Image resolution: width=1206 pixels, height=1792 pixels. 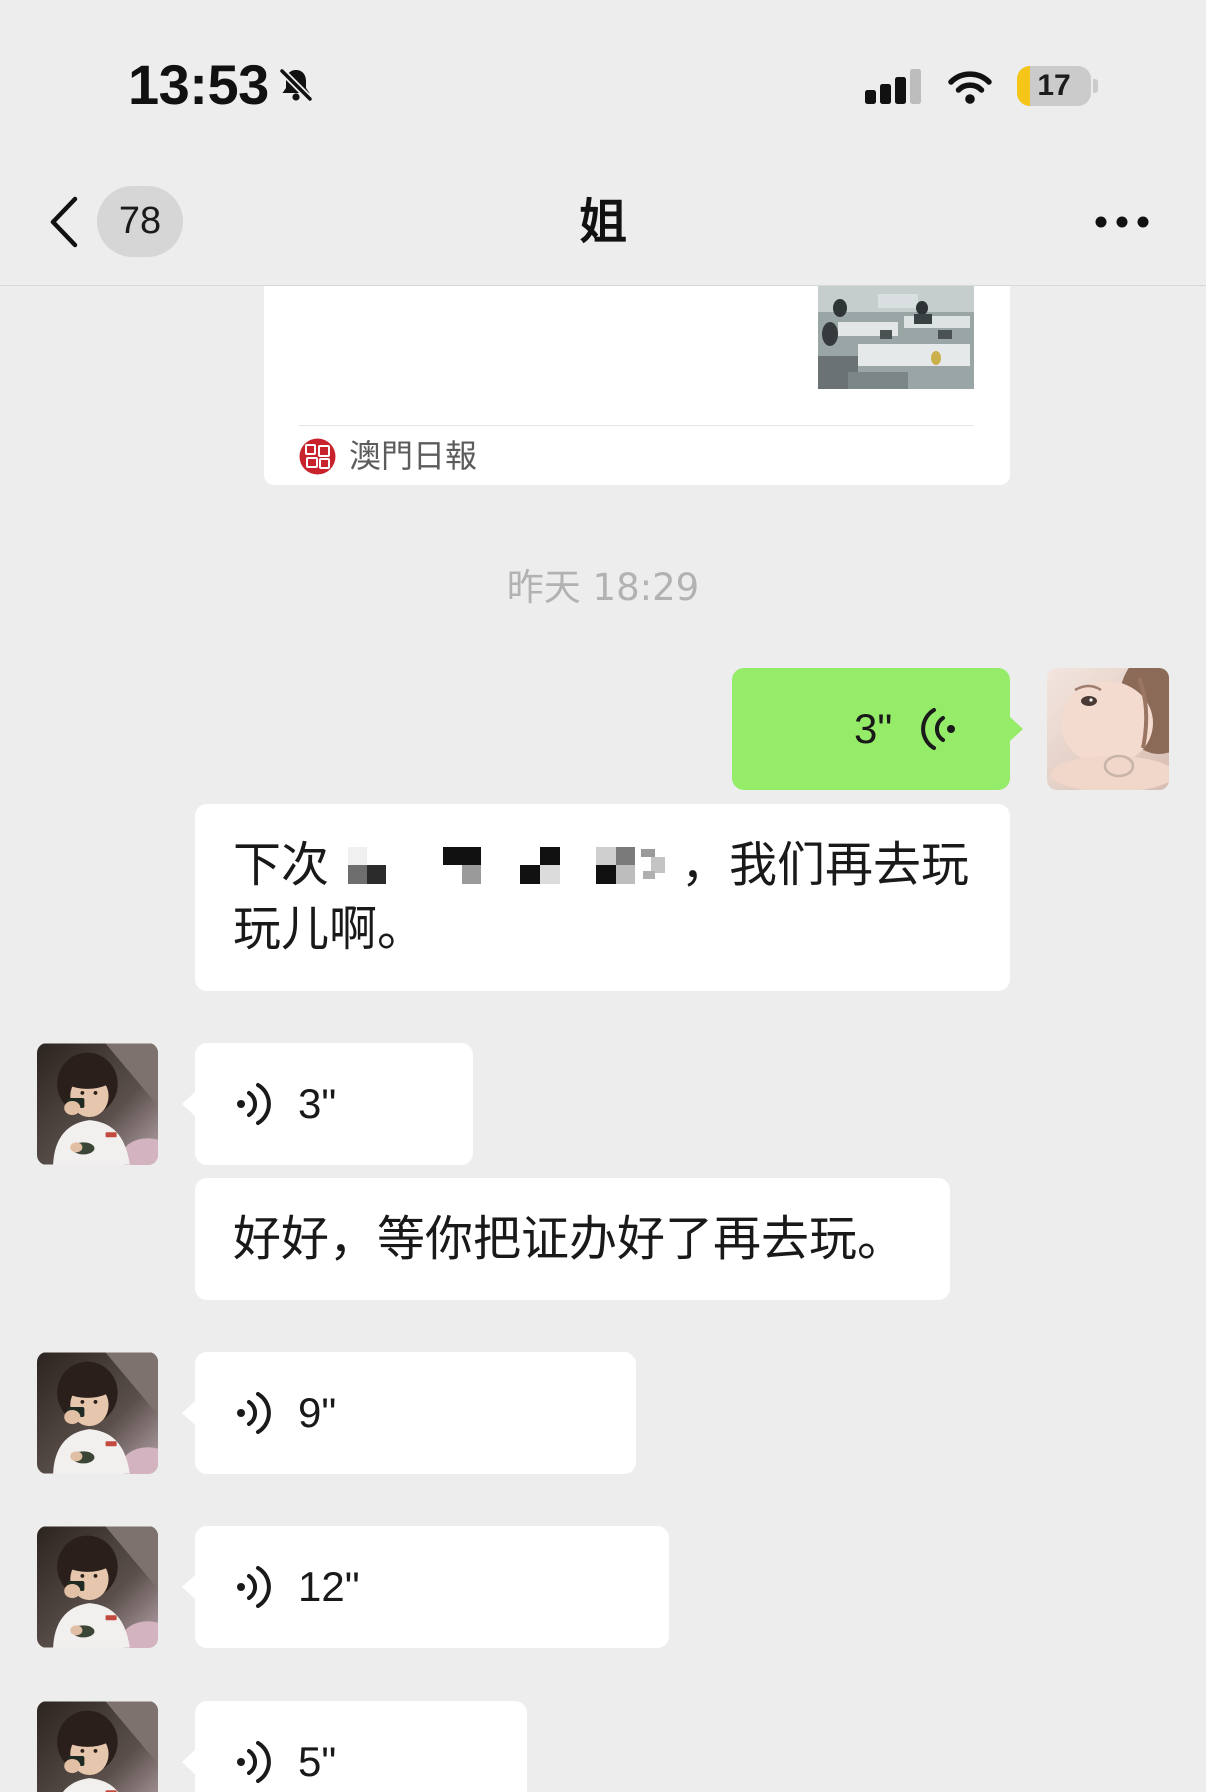 I want to click on outgoing-voice-bubble: 3", so click(x=877, y=729).